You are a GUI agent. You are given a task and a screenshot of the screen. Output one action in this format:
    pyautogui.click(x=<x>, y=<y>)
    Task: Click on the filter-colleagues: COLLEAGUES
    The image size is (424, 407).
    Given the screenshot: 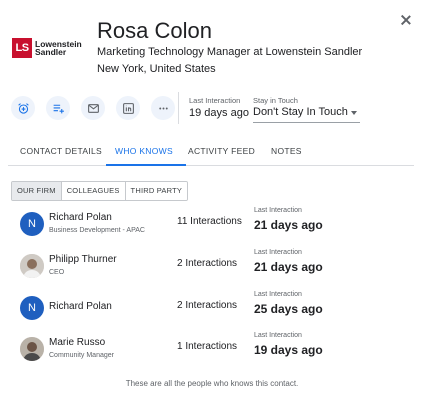 What is the action you would take?
    pyautogui.click(x=93, y=191)
    